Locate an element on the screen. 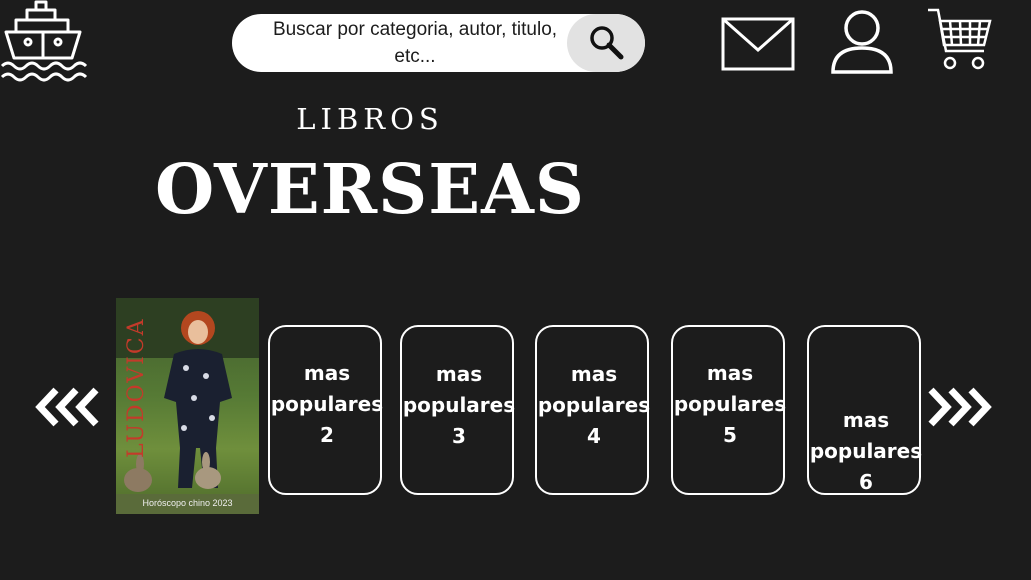 This screenshot has height=580, width=1031. mail-icon is located at coordinates (758, 44).